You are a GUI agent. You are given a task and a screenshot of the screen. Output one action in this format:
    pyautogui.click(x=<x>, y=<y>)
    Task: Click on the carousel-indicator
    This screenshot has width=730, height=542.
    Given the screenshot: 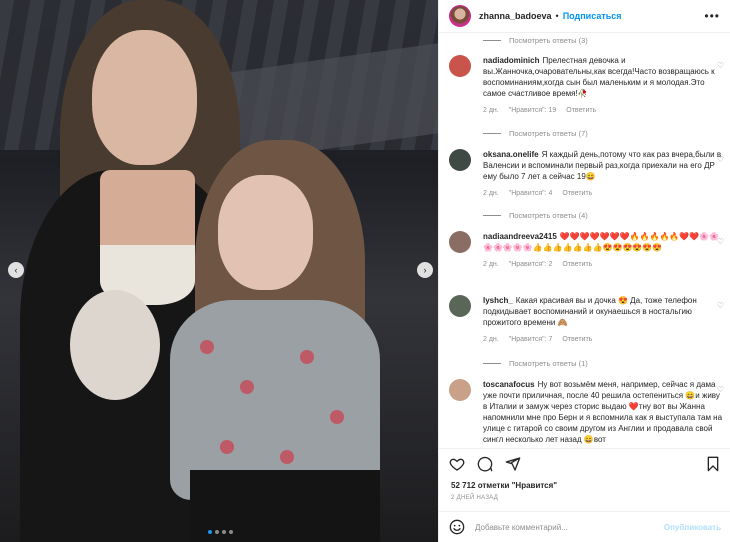 What is the action you would take?
    pyautogui.click(x=220, y=532)
    